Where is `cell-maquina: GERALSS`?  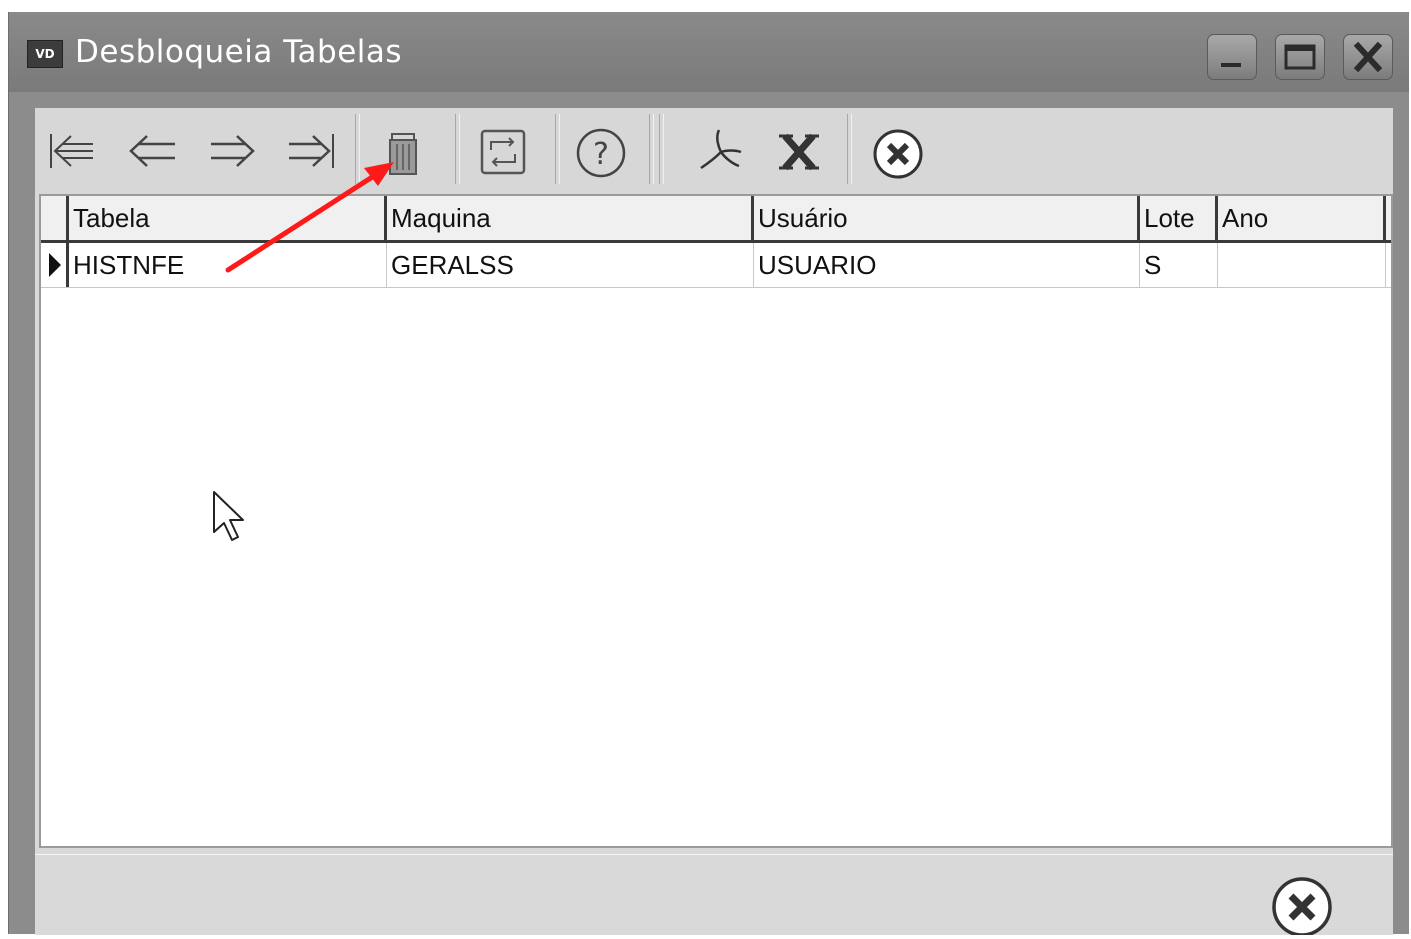
cell-maquina: GERALSS is located at coordinates (570, 265).